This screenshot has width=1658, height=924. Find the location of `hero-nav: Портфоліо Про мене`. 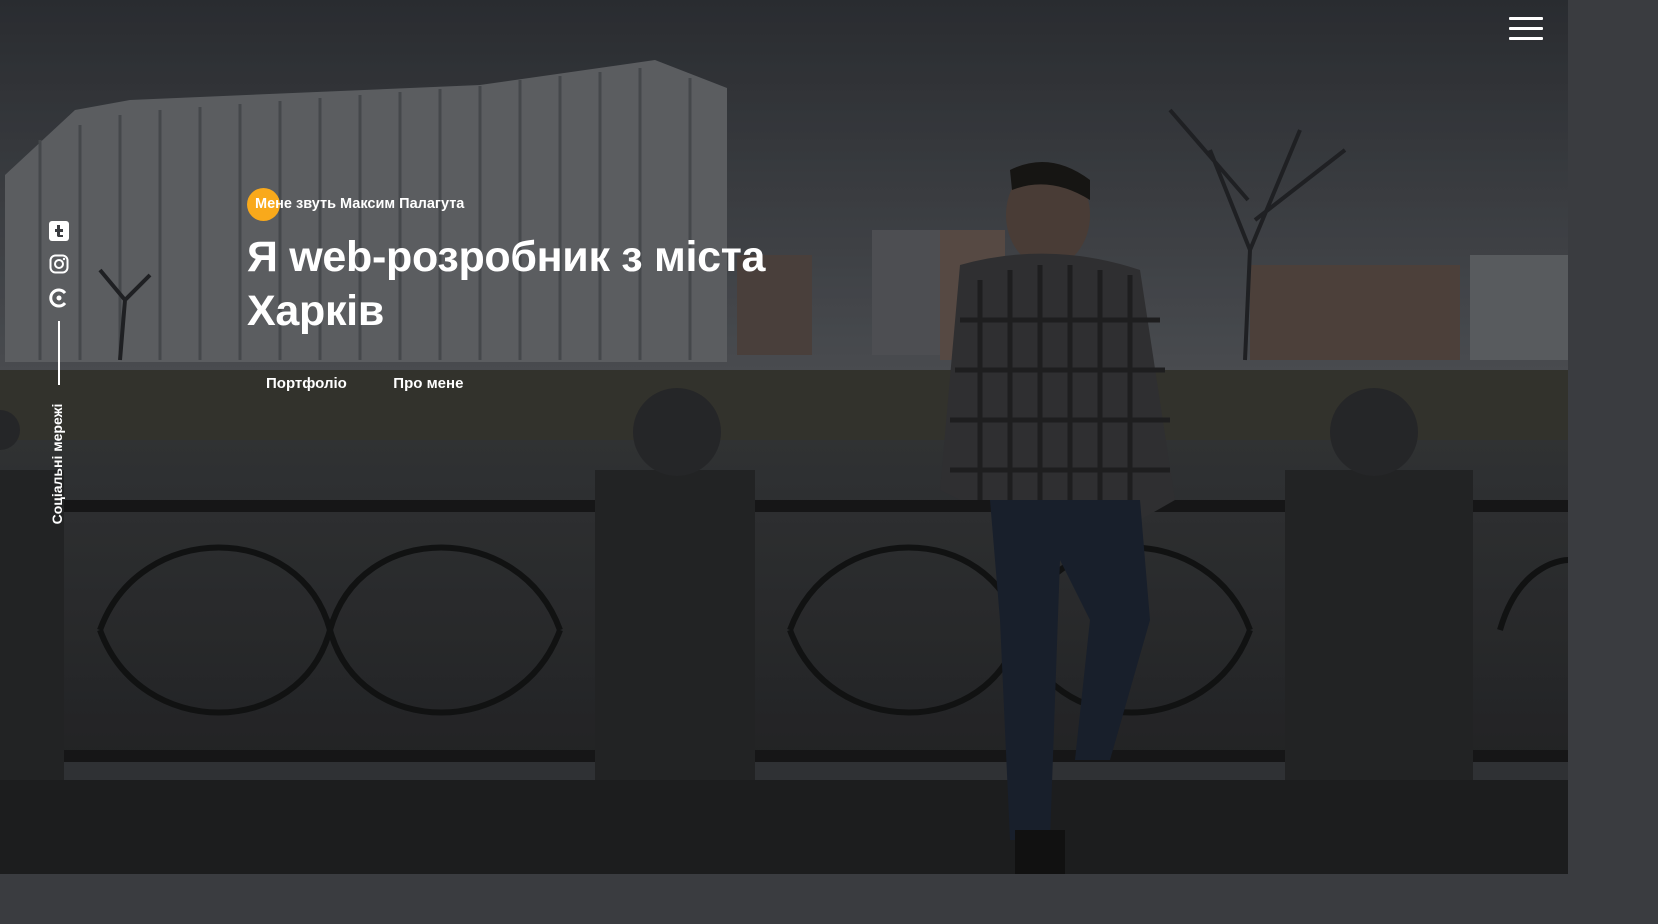

hero-nav: Портфоліо Про мене is located at coordinates (385, 384).